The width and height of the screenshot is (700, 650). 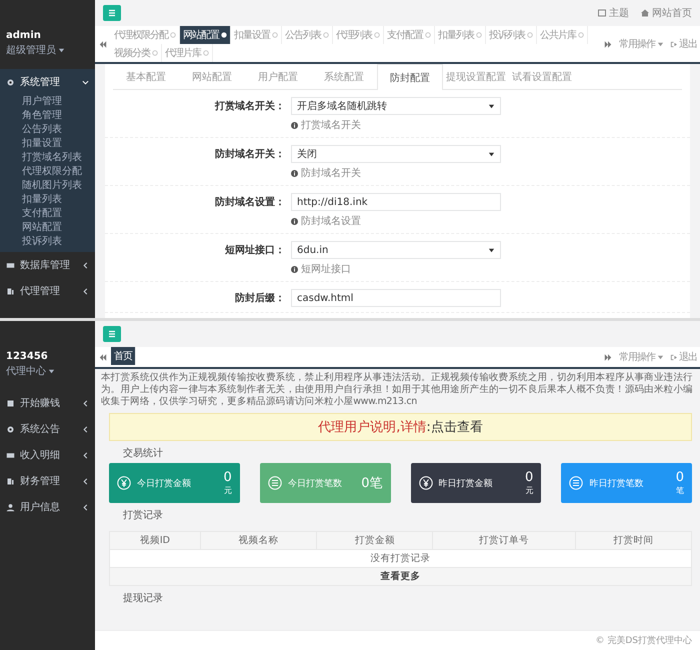 I want to click on sub-tab: 防封配置, so click(x=410, y=77).